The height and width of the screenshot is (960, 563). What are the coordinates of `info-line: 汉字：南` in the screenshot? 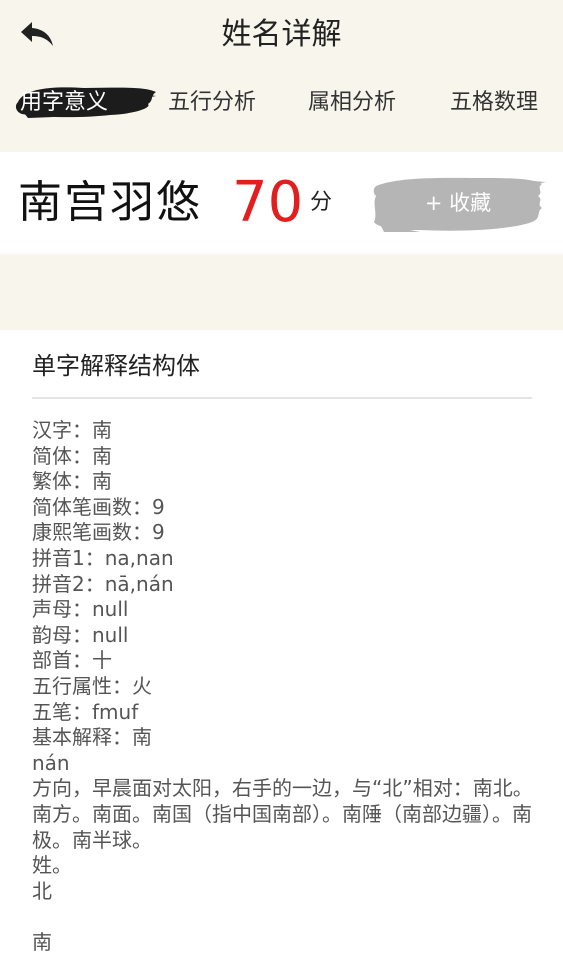 It's located at (72, 430).